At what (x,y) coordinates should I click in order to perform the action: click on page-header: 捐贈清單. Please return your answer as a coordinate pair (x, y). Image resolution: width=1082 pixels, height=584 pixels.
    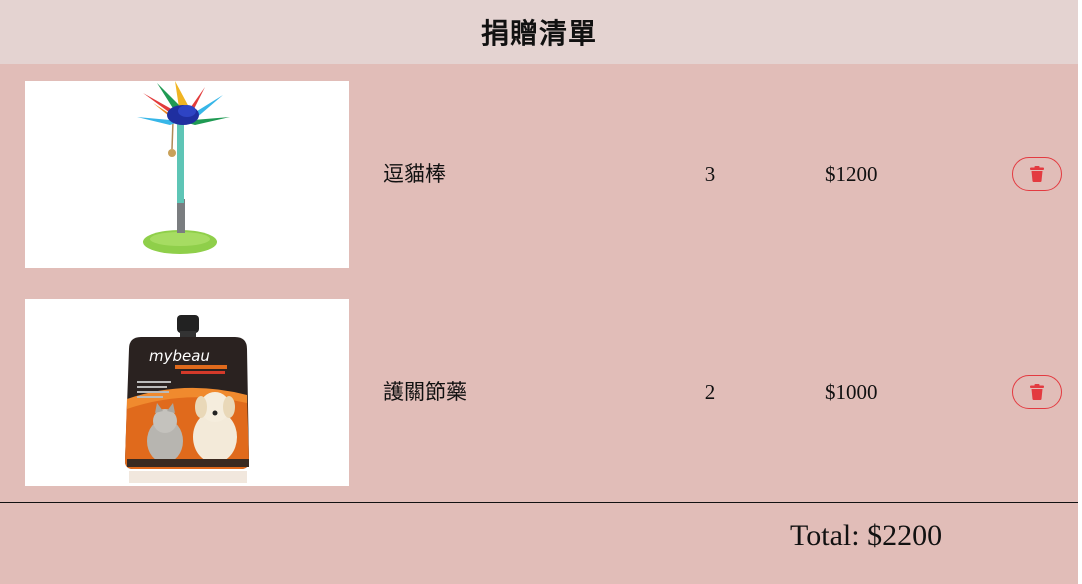
    Looking at the image, I should click on (539, 32).